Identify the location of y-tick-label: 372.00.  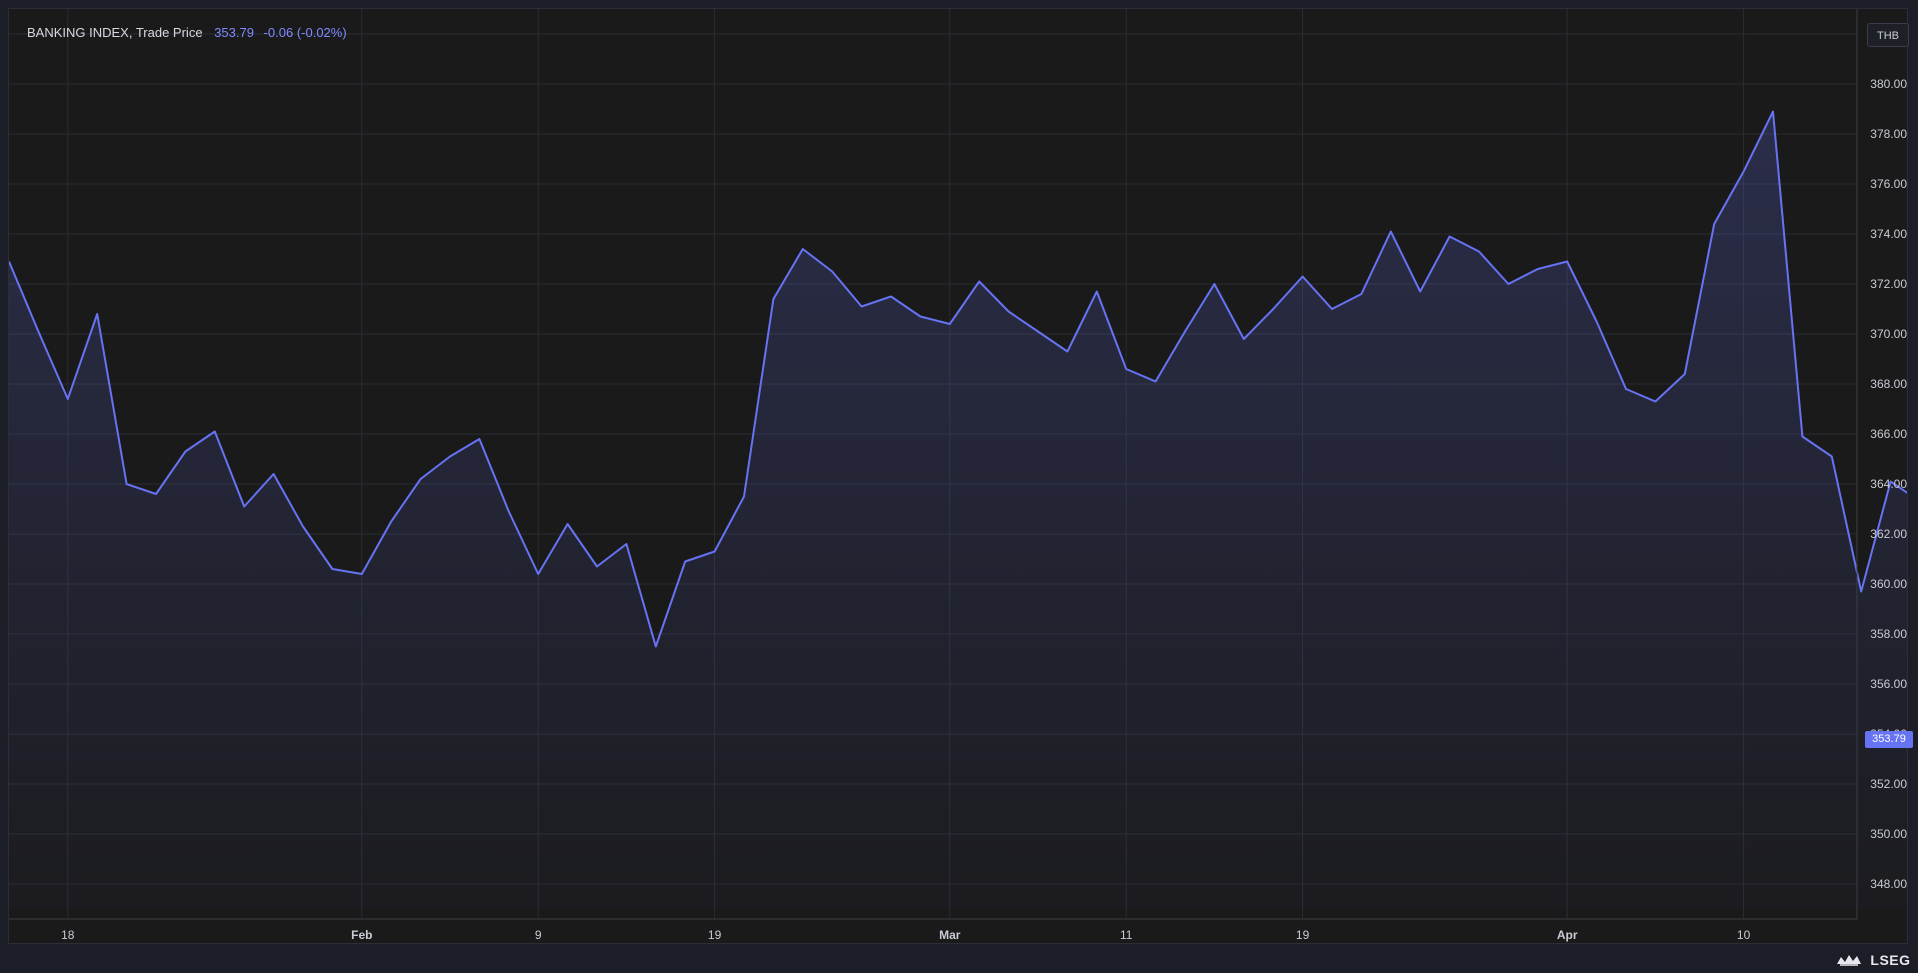
(1888, 284).